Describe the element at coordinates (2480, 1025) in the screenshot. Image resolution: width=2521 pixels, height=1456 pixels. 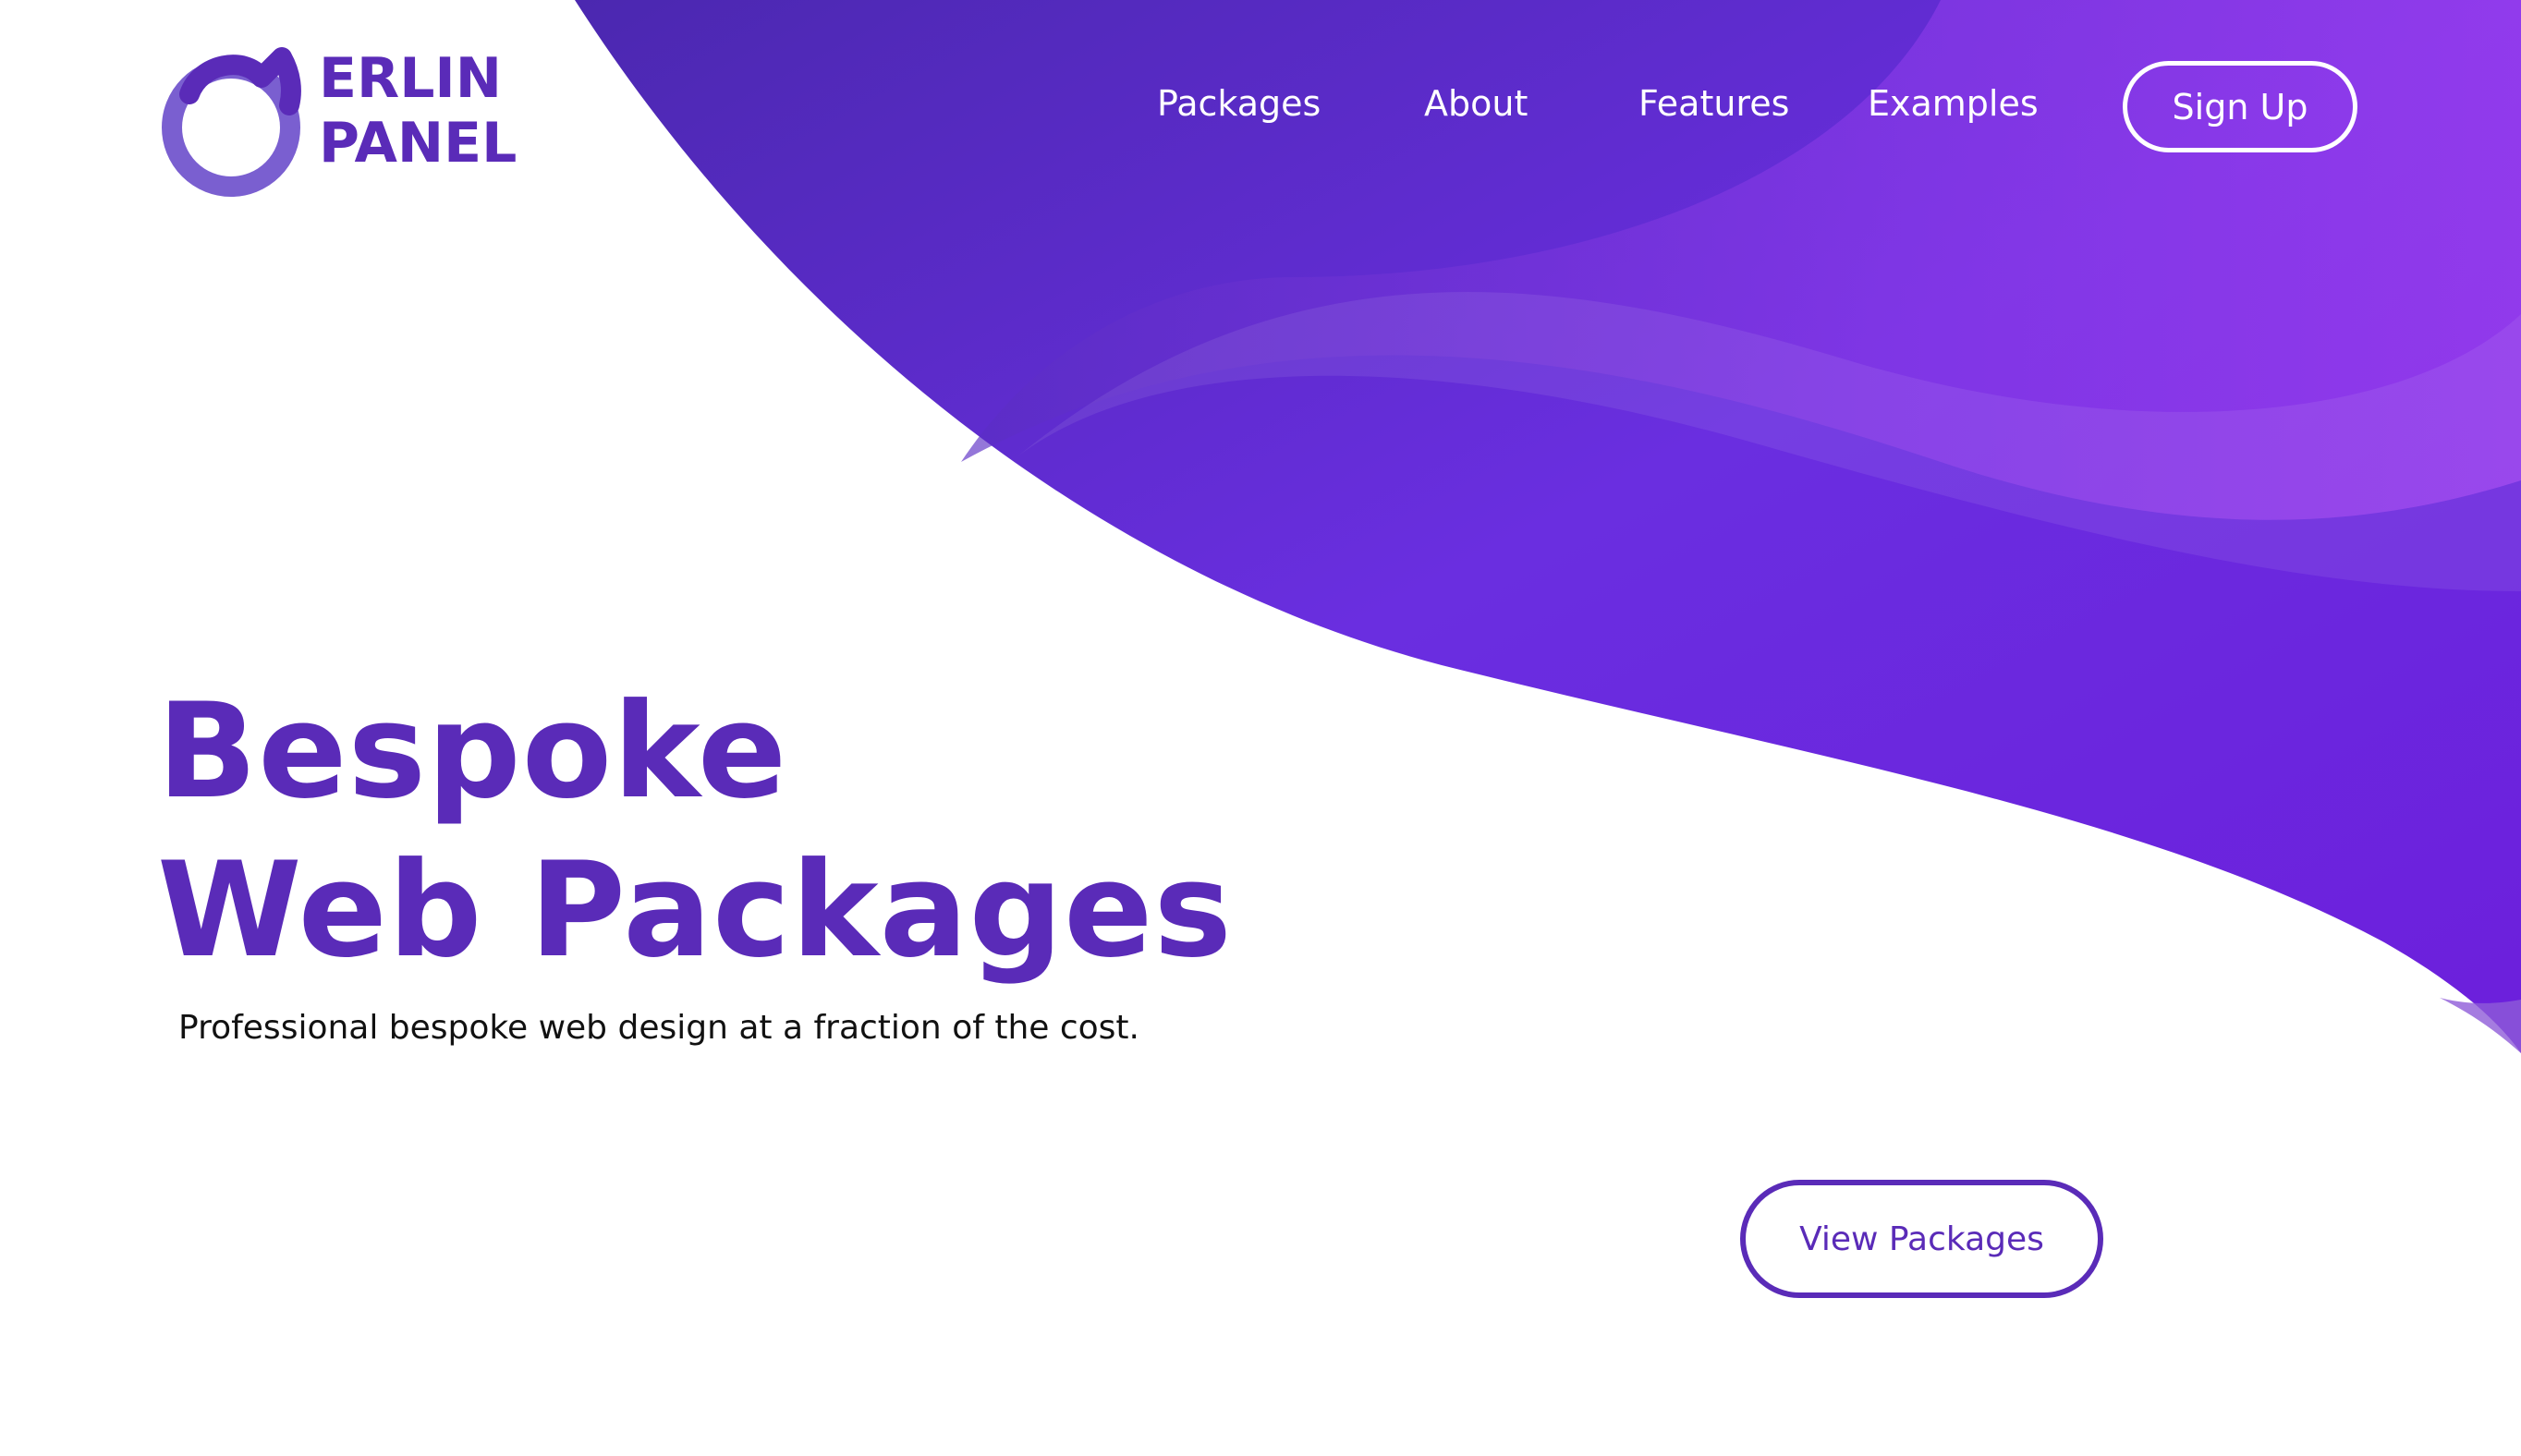
I see `hero-blob-tail` at that location.